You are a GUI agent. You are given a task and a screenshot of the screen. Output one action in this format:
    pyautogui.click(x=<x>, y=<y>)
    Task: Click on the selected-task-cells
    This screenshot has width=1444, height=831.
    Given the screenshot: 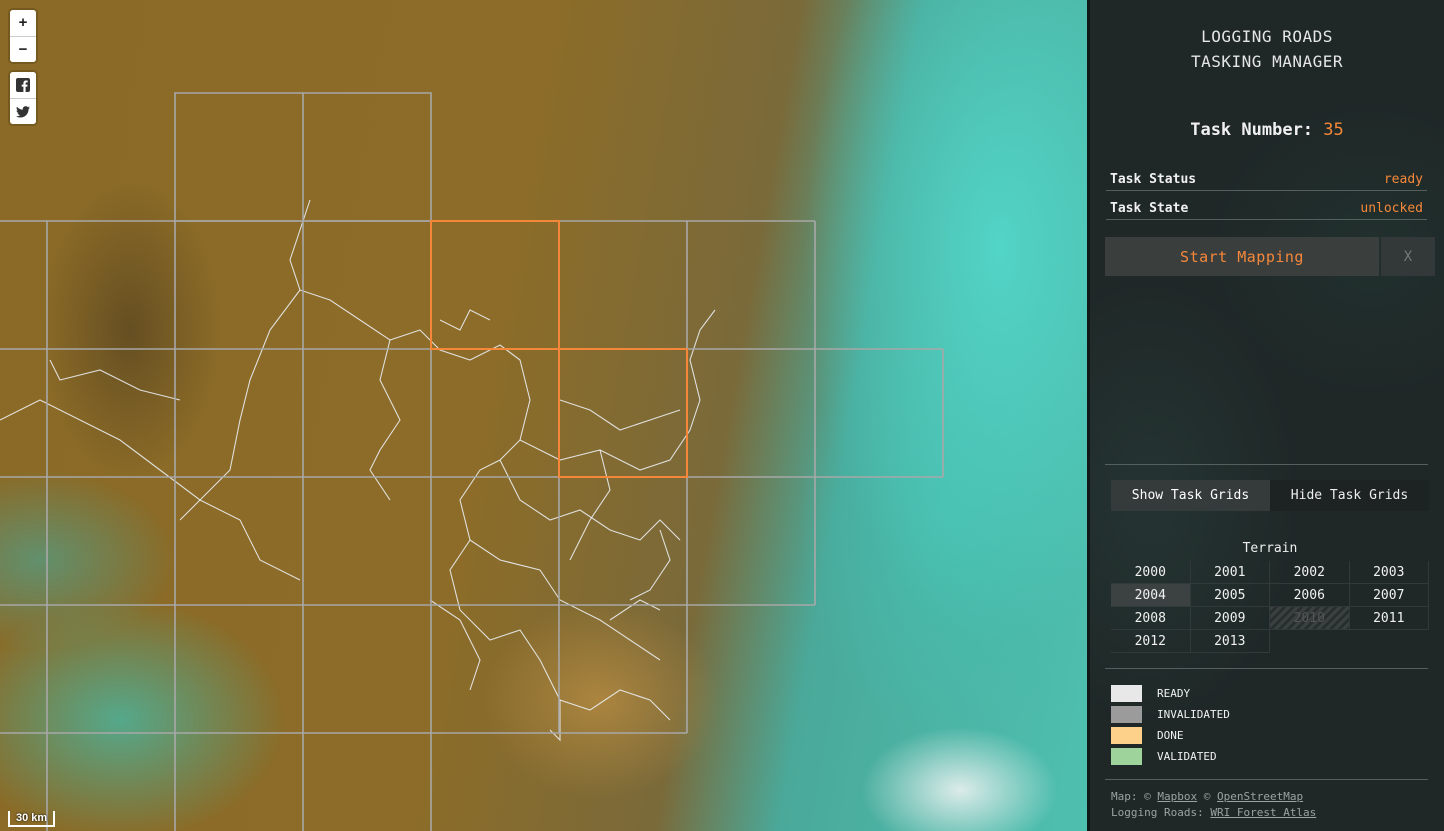 What is the action you would take?
    pyautogui.click(x=559, y=349)
    